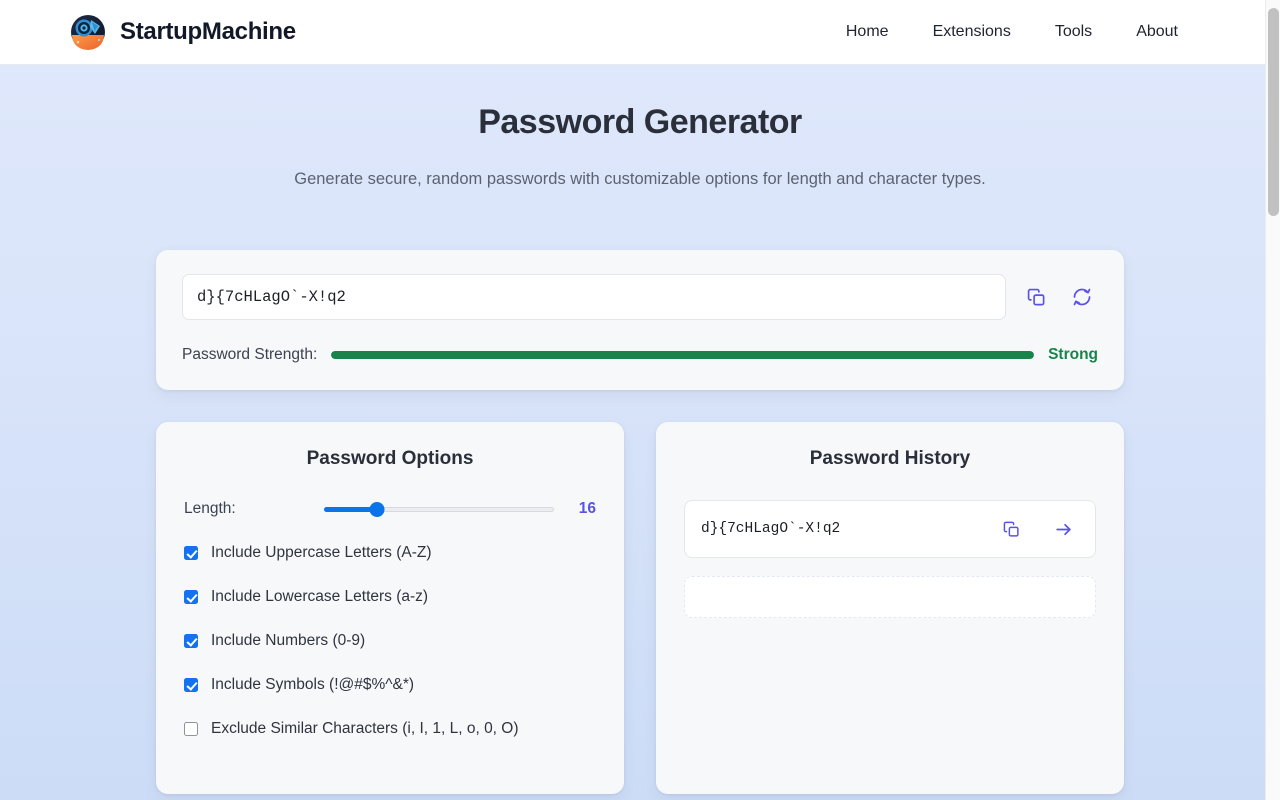  Describe the element at coordinates (377, 509) in the screenshot. I see `slider-thumb` at that location.